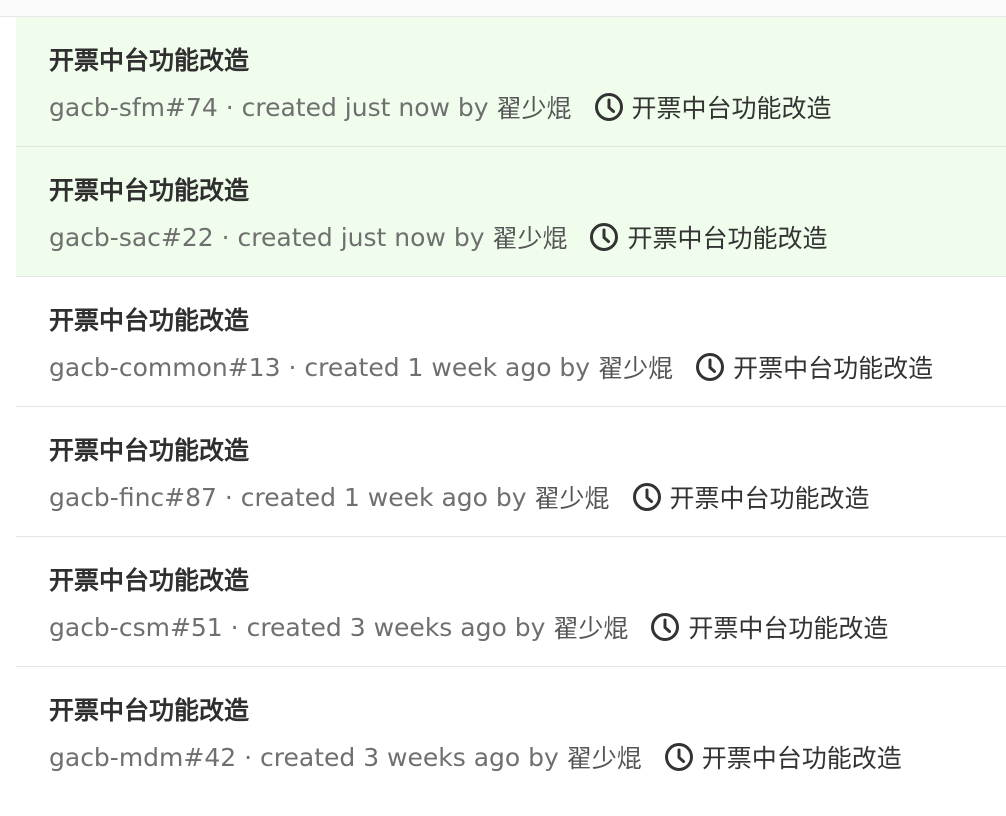  Describe the element at coordinates (131, 237) in the screenshot. I see `item-reference: gacb-sac#22` at that location.